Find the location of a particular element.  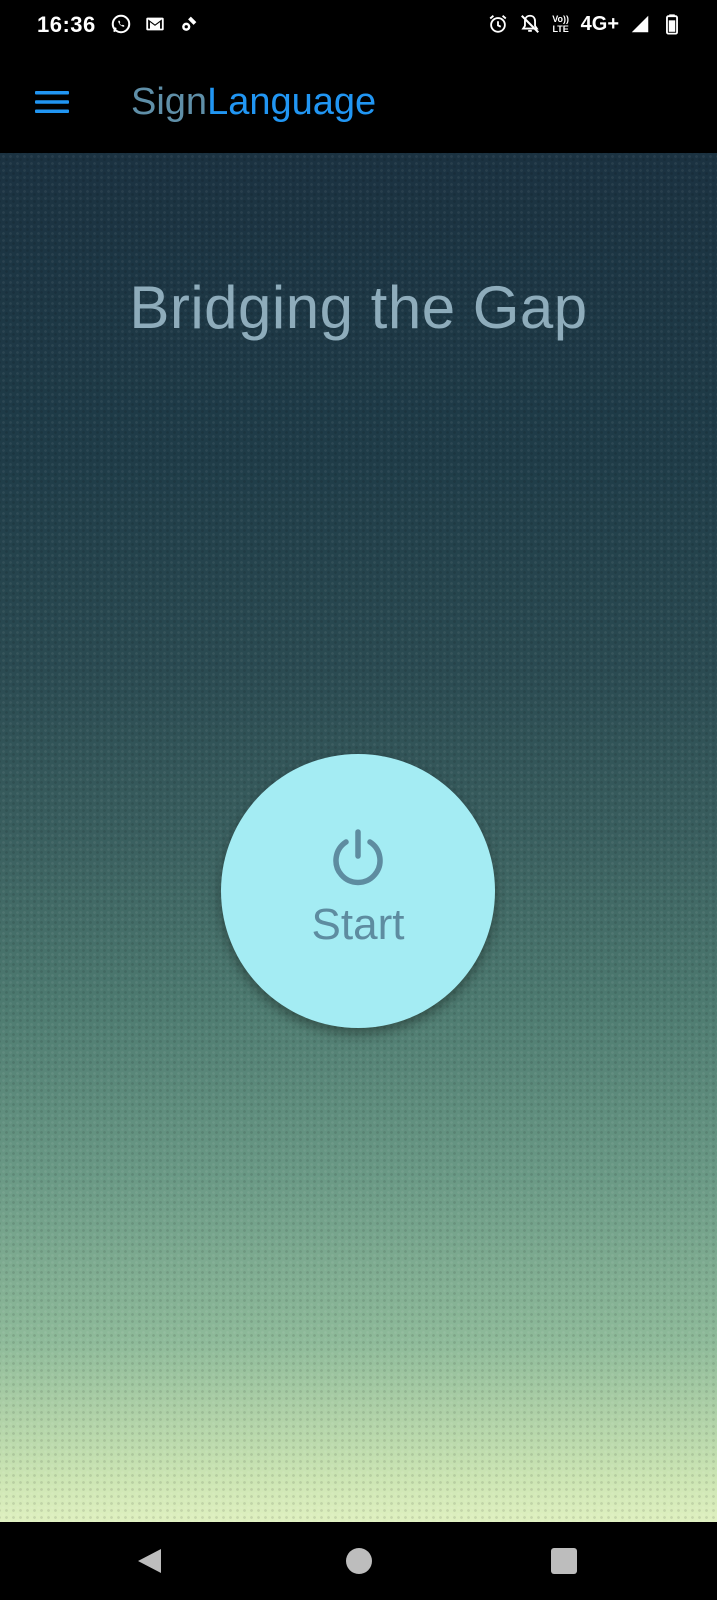

volte-label-bottom: LTE is located at coordinates (560, 29).